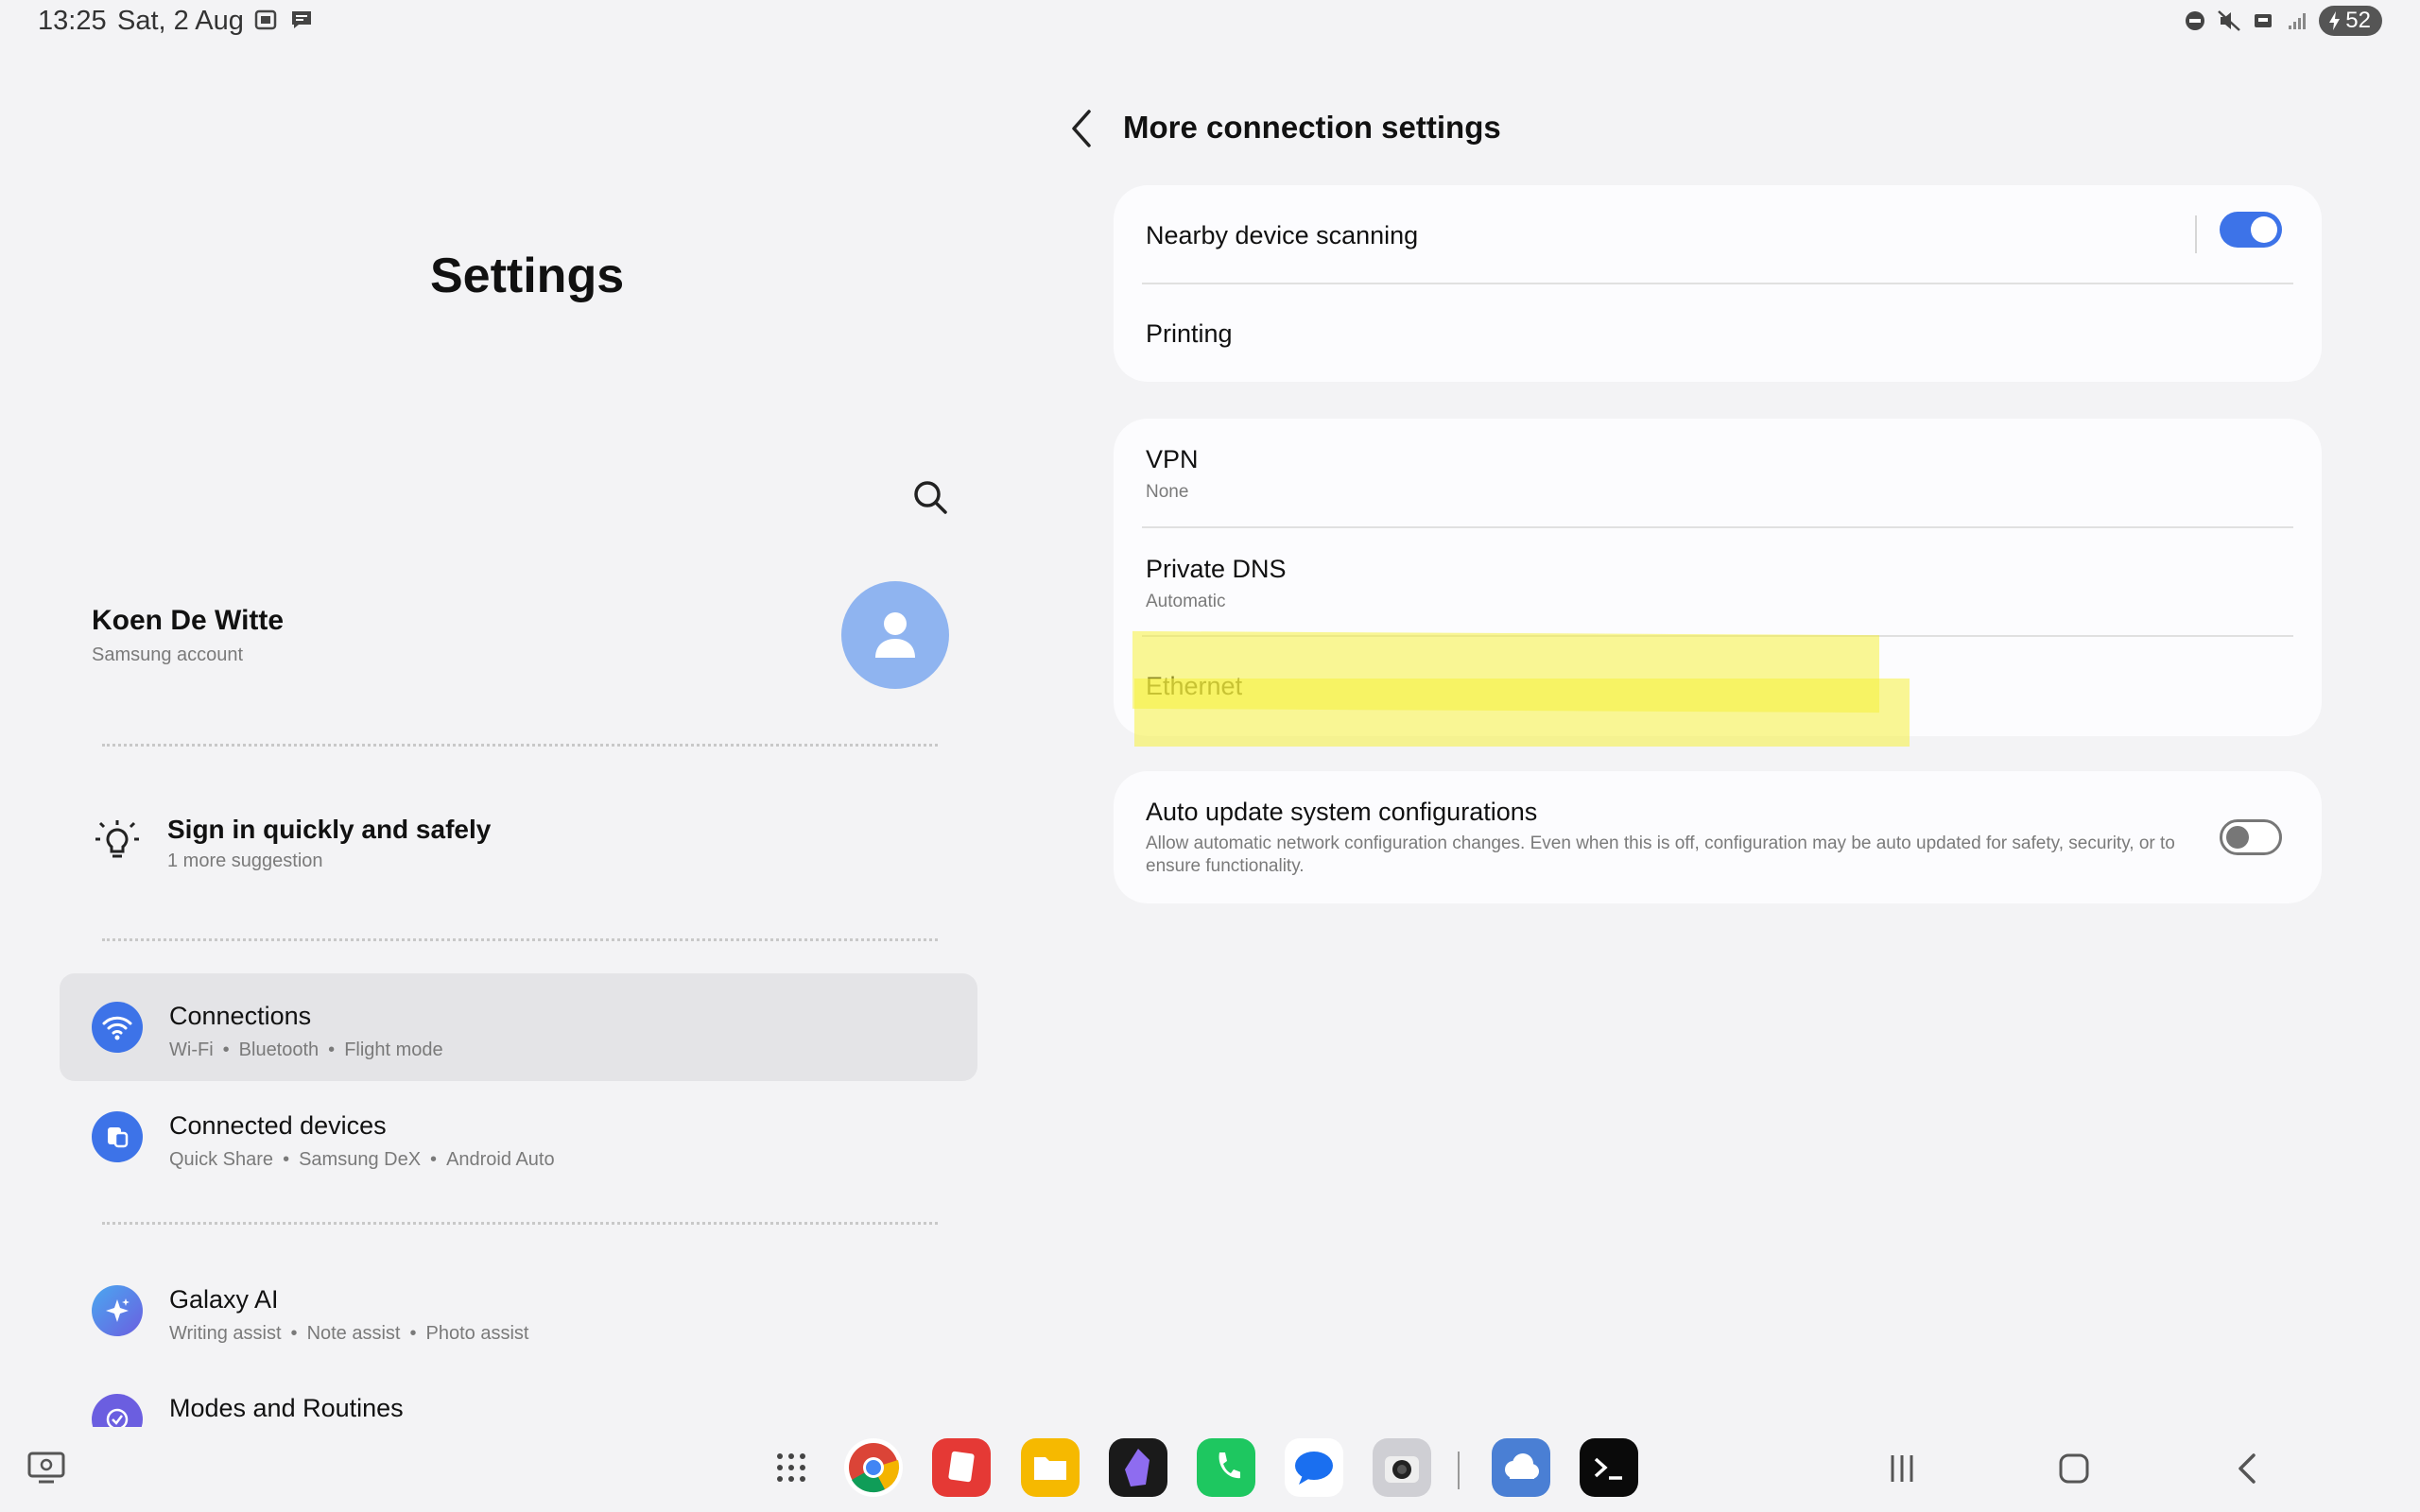 The width and height of the screenshot is (2420, 1512). Describe the element at coordinates (180, 21) in the screenshot. I see `status-date: Sat, 2 Aug` at that location.